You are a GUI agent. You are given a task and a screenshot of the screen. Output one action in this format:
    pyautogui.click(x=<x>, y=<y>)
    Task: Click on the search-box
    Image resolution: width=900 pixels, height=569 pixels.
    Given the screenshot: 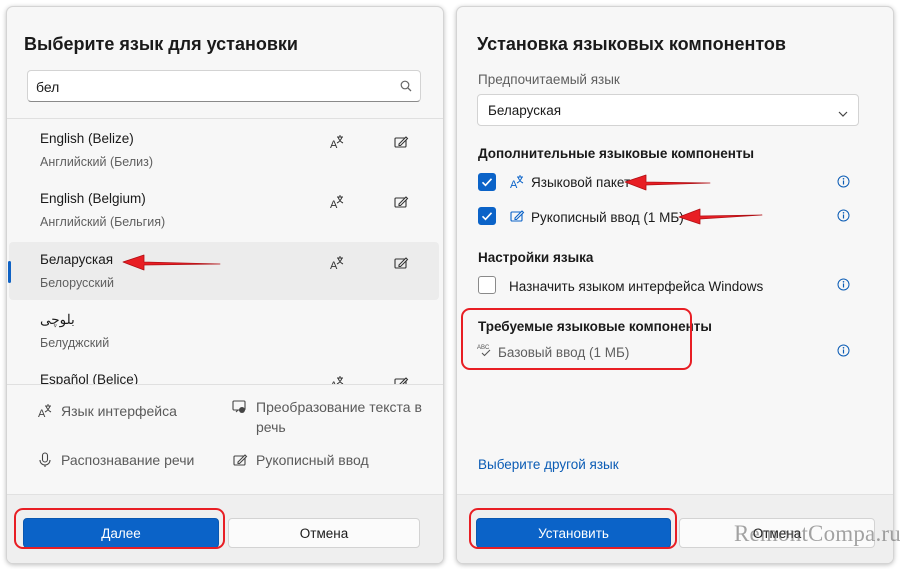 What is the action you would take?
    pyautogui.click(x=224, y=86)
    